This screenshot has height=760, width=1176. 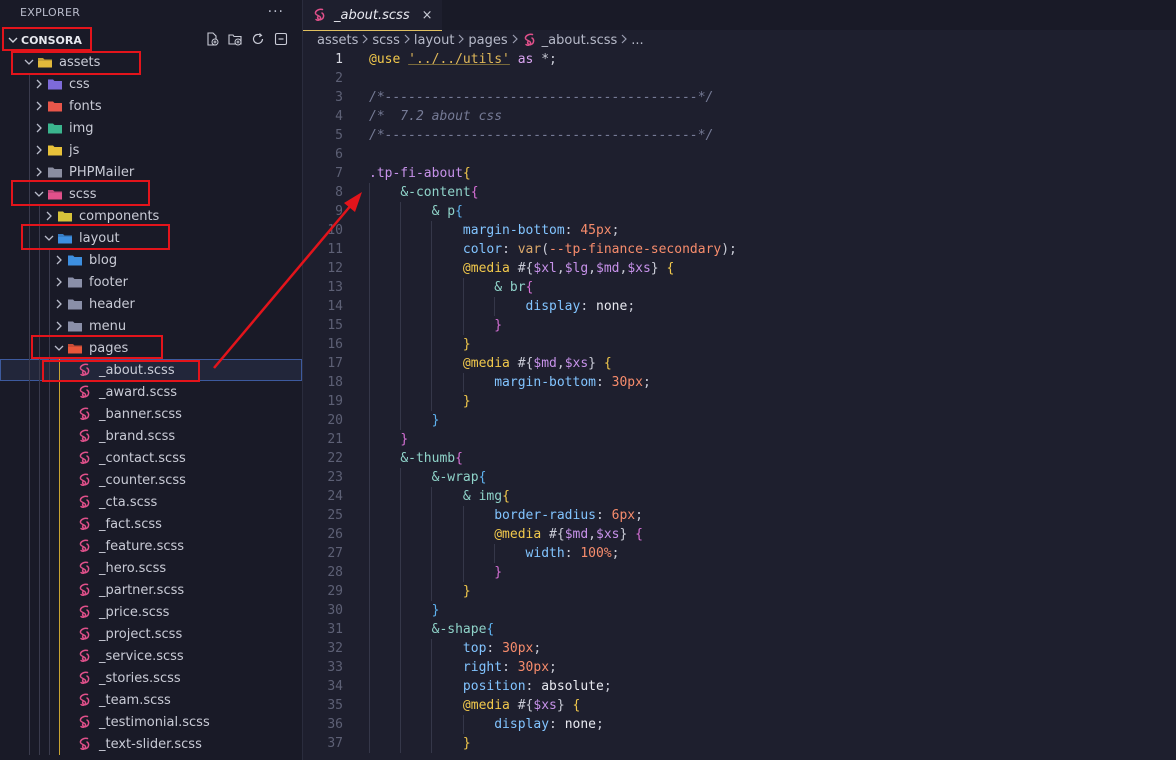 What do you see at coordinates (151, 62) in the screenshot?
I see `folder-item: assets` at bounding box center [151, 62].